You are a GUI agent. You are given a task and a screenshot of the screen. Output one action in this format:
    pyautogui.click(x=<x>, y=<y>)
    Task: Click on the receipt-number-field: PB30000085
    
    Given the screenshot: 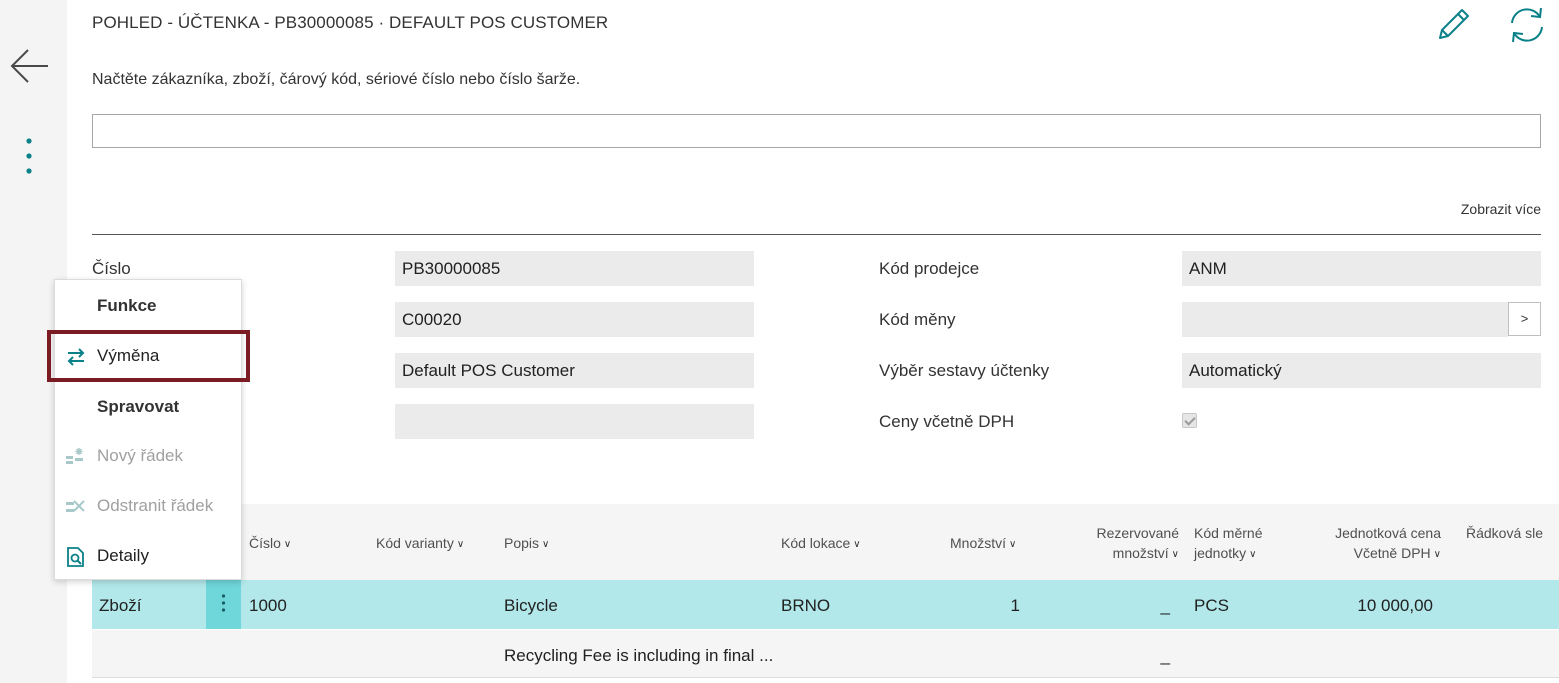 What is the action you would take?
    pyautogui.click(x=574, y=268)
    